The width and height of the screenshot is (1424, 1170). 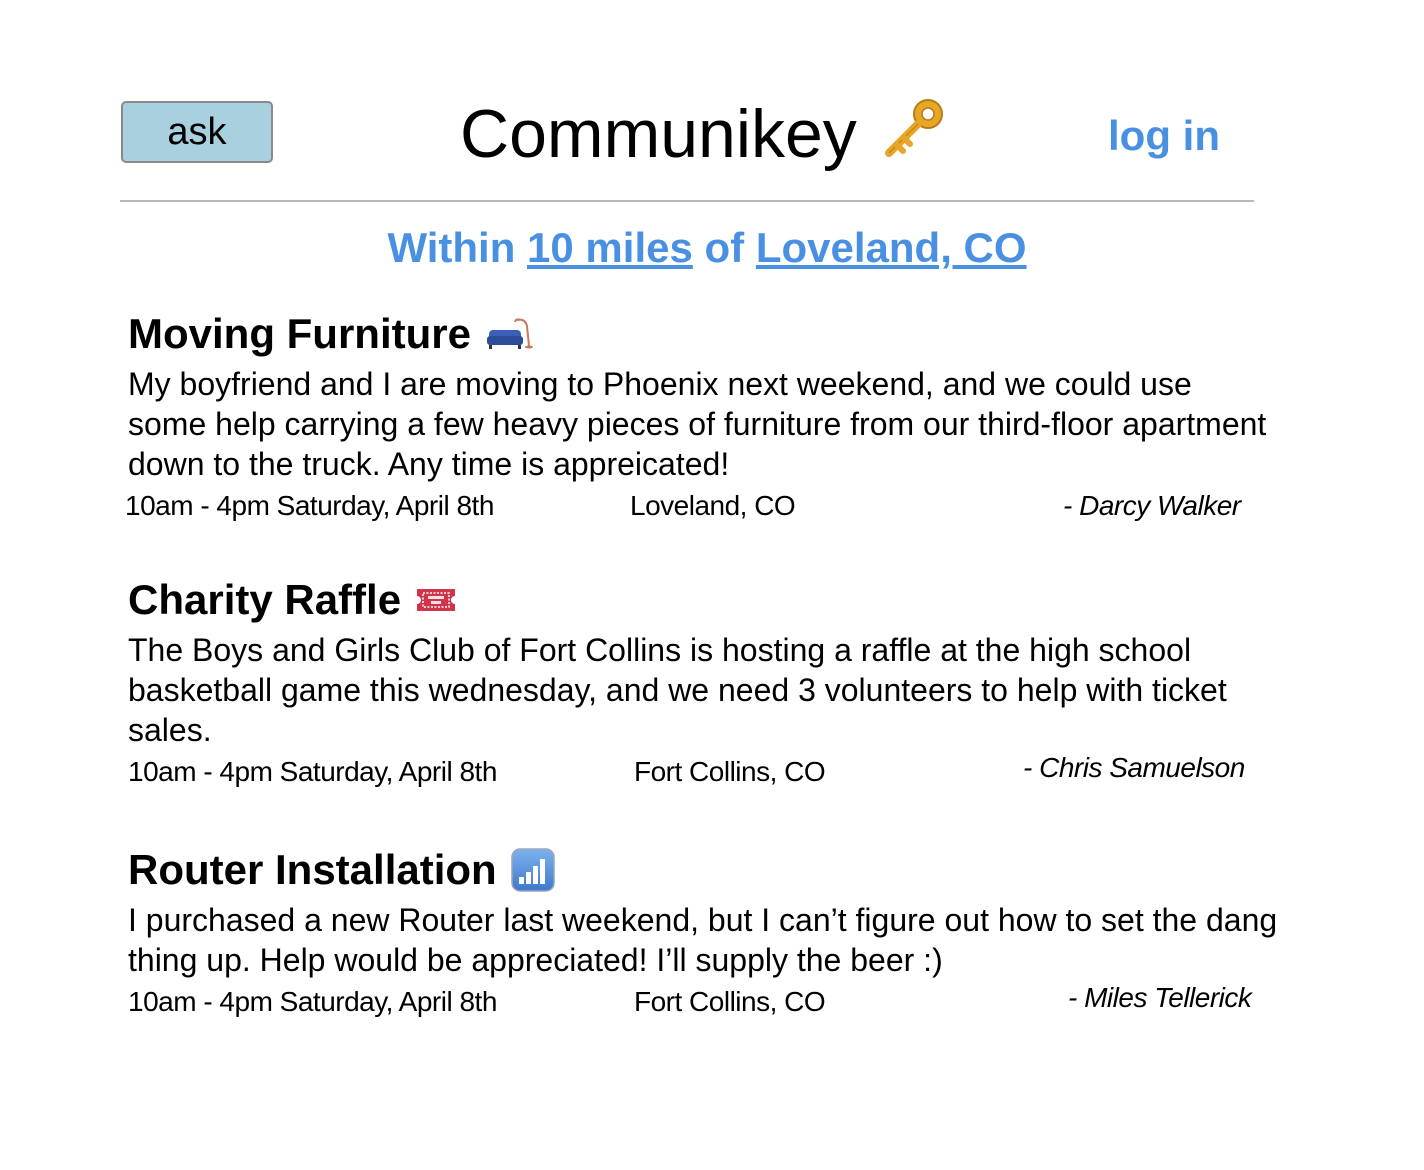 I want to click on location-filter: Within 10 miles of Loveland, CO, so click(x=707, y=248).